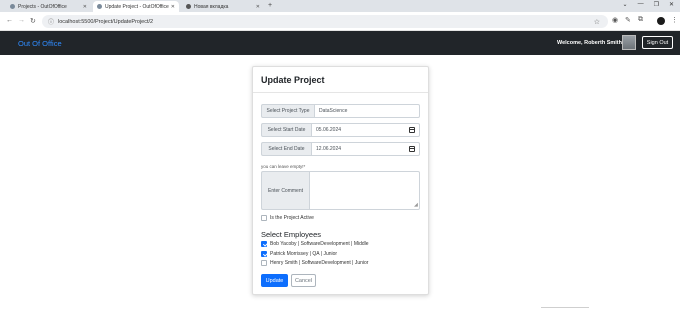  Describe the element at coordinates (274, 280) in the screenshot. I see `update-button: Update` at that location.